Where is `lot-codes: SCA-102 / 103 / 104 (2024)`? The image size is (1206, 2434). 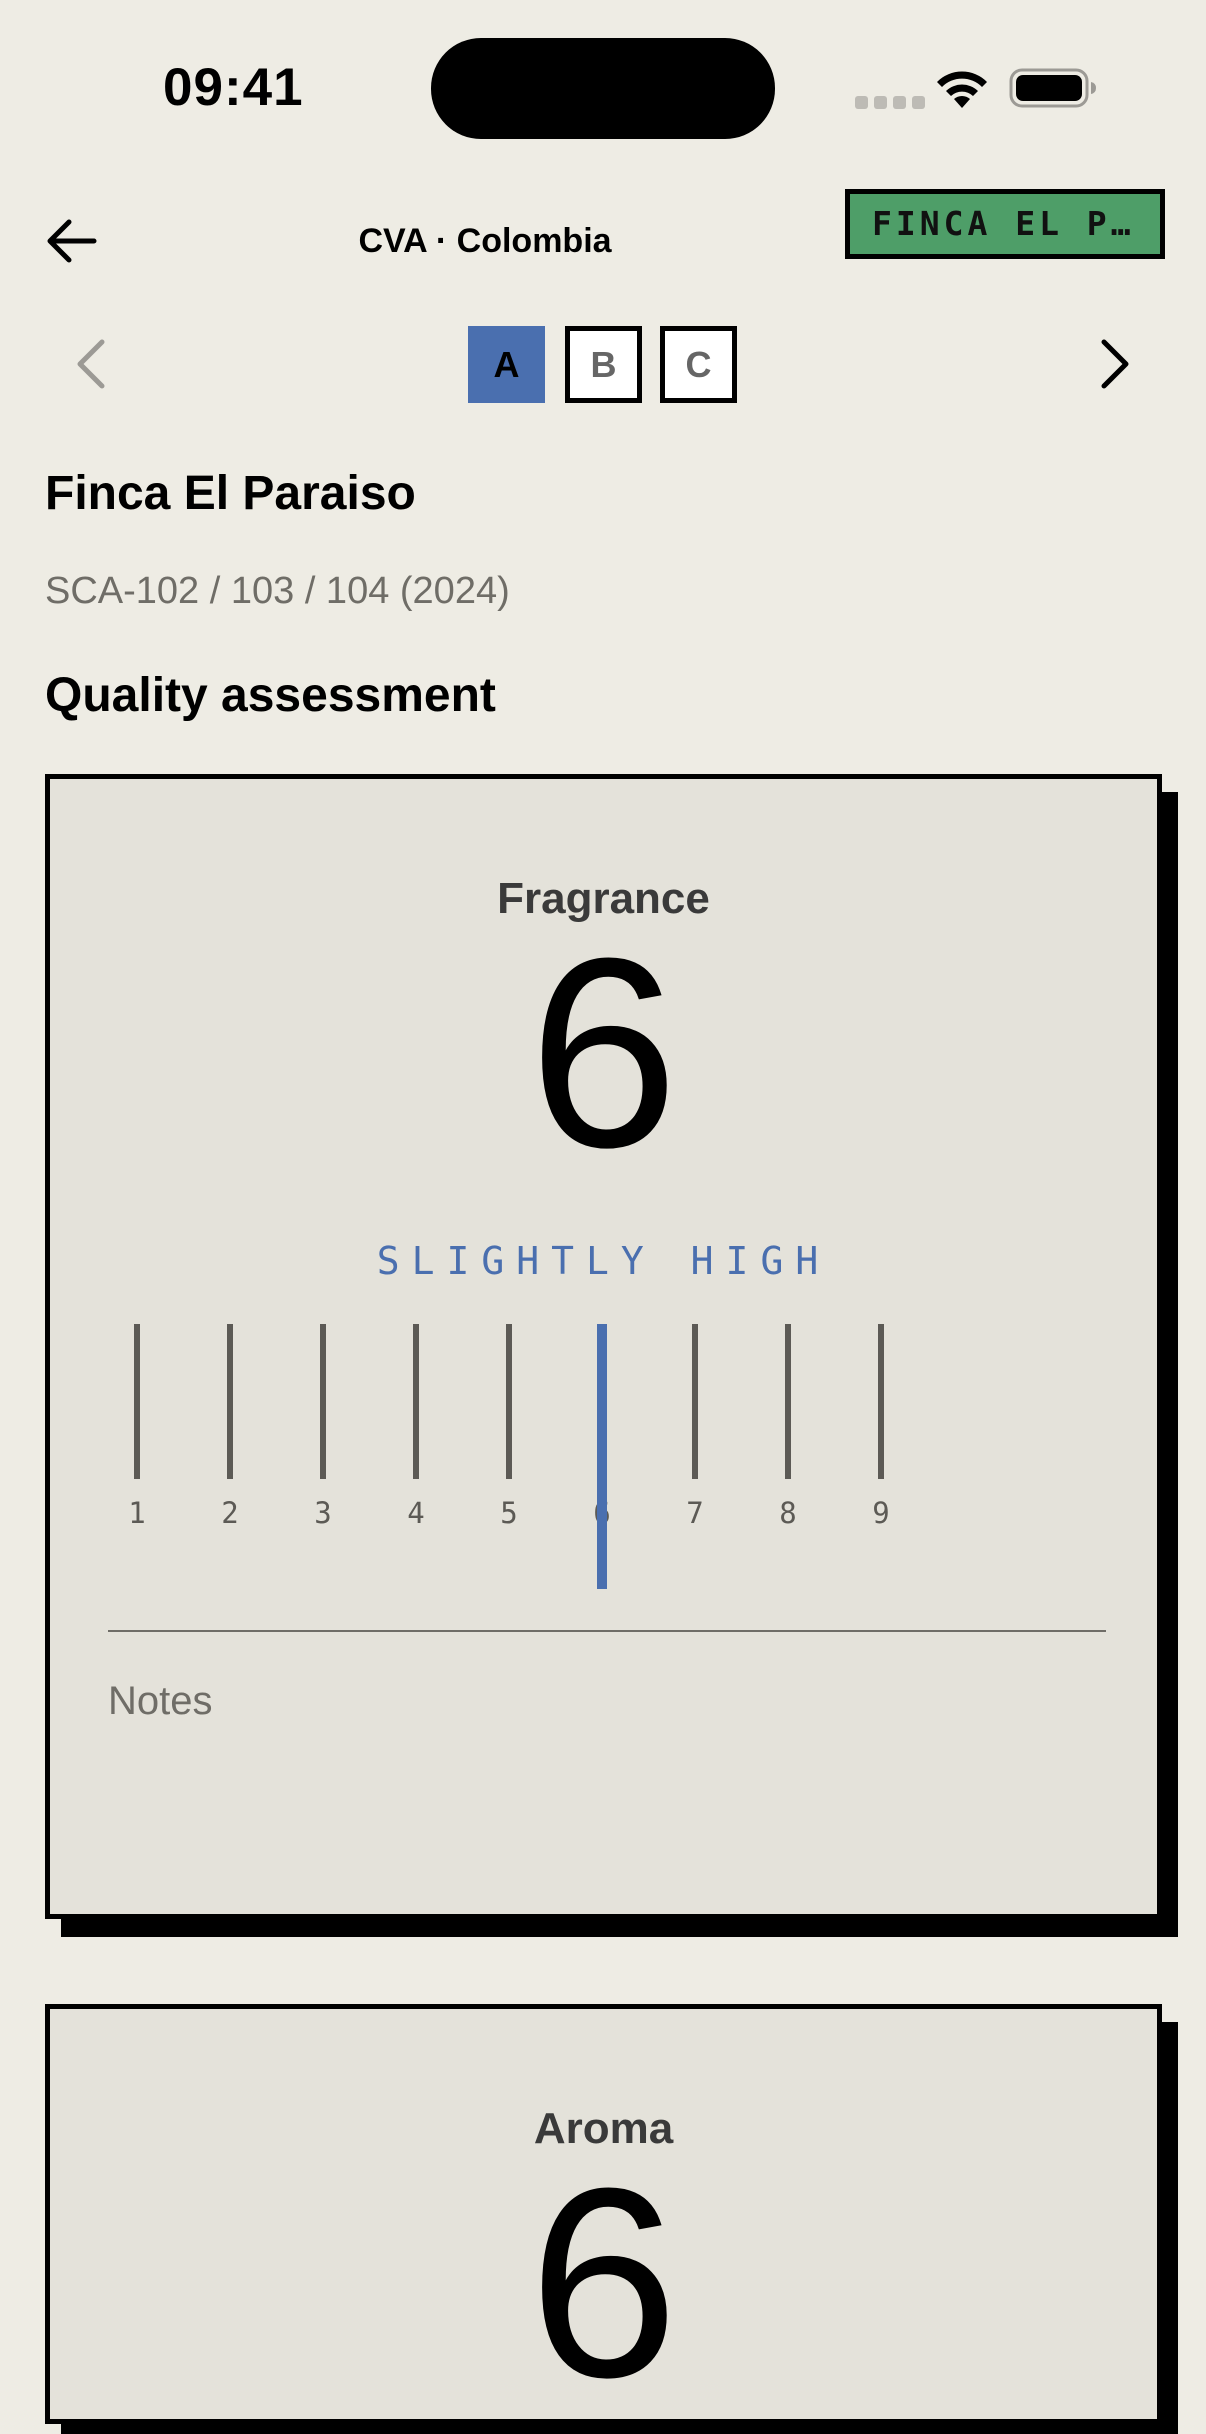
lot-codes: SCA-102 / 103 / 104 (2024) is located at coordinates (277, 591).